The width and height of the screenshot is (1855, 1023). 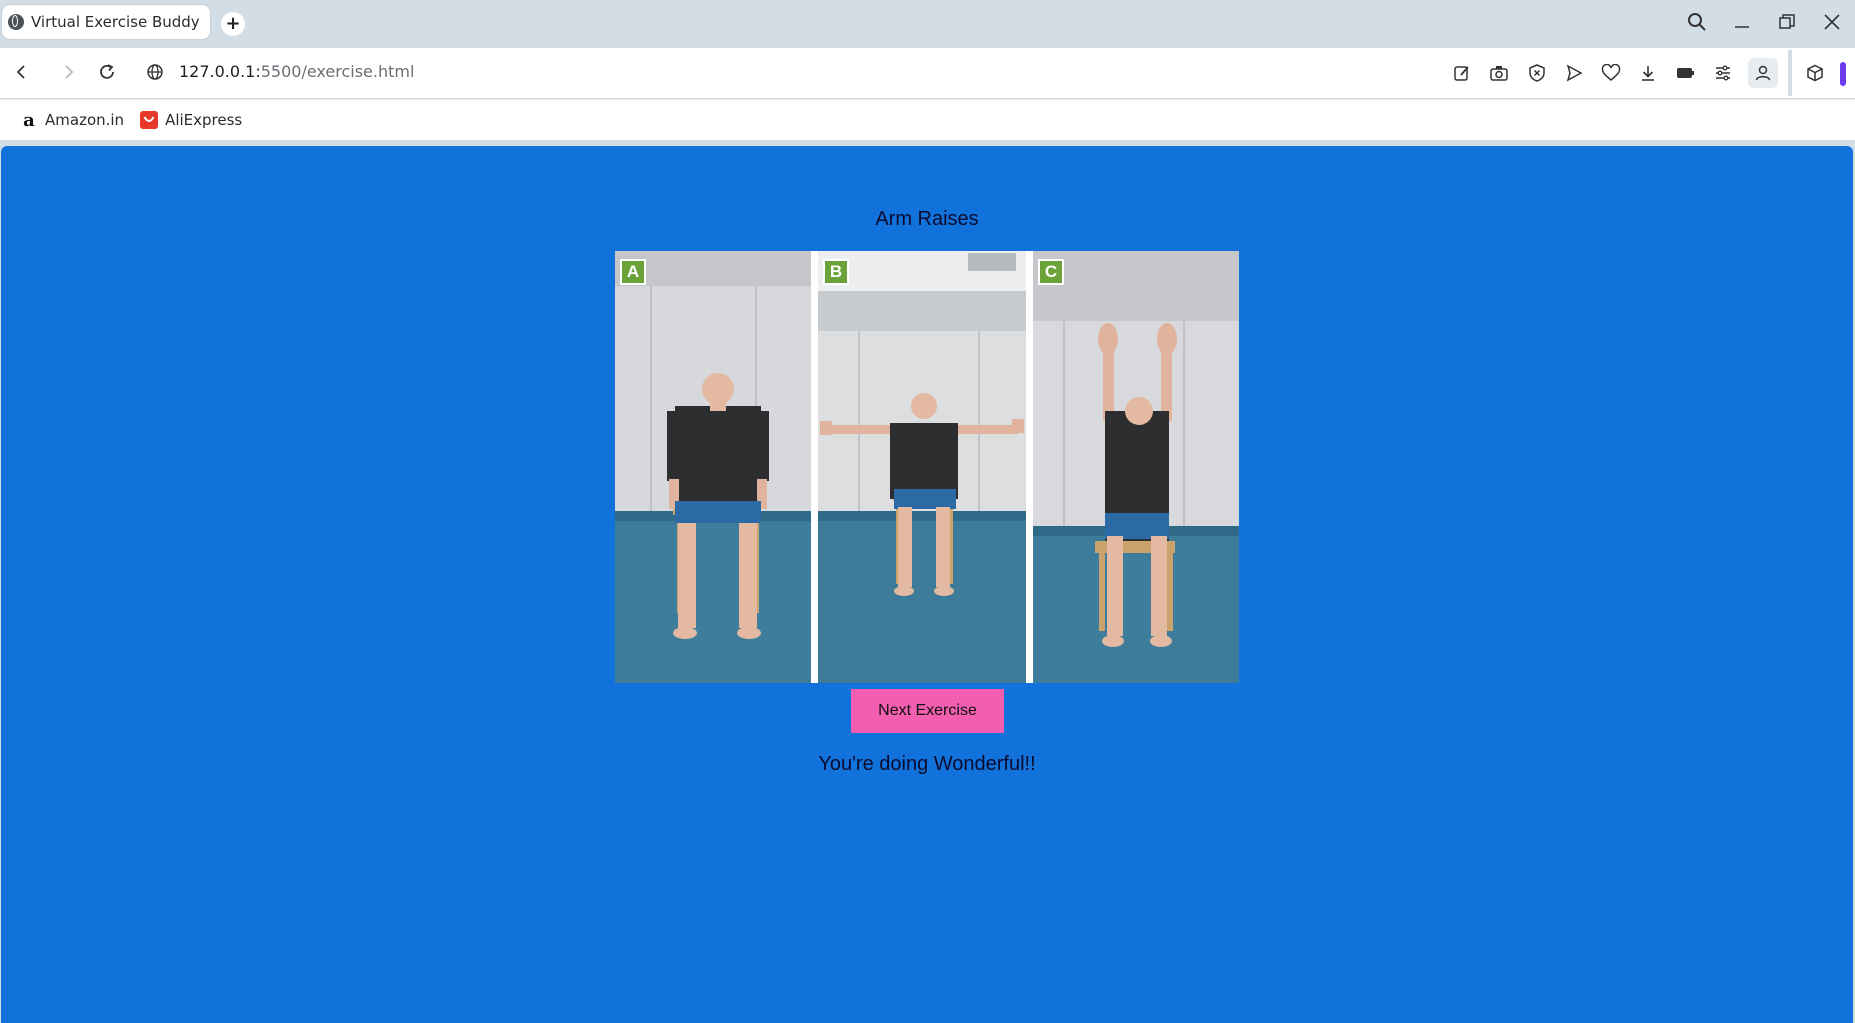 What do you see at coordinates (1832, 22) in the screenshot?
I see `close-icon` at bounding box center [1832, 22].